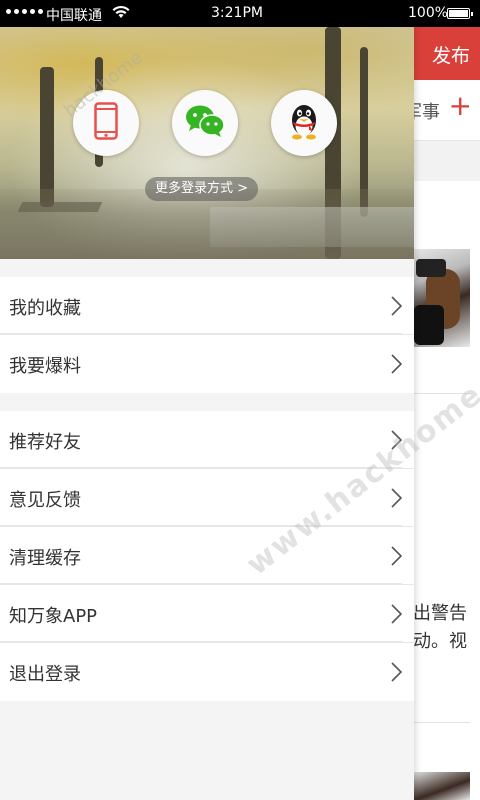 This screenshot has width=480, height=800. Describe the element at coordinates (446, 628) in the screenshot. I see `article-snippet: 出警告 动。视` at that location.